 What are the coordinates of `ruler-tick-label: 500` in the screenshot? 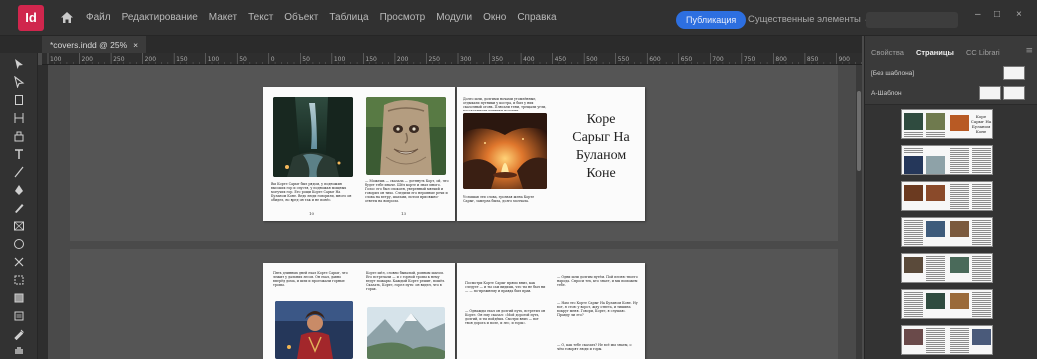 It's located at (592, 59).